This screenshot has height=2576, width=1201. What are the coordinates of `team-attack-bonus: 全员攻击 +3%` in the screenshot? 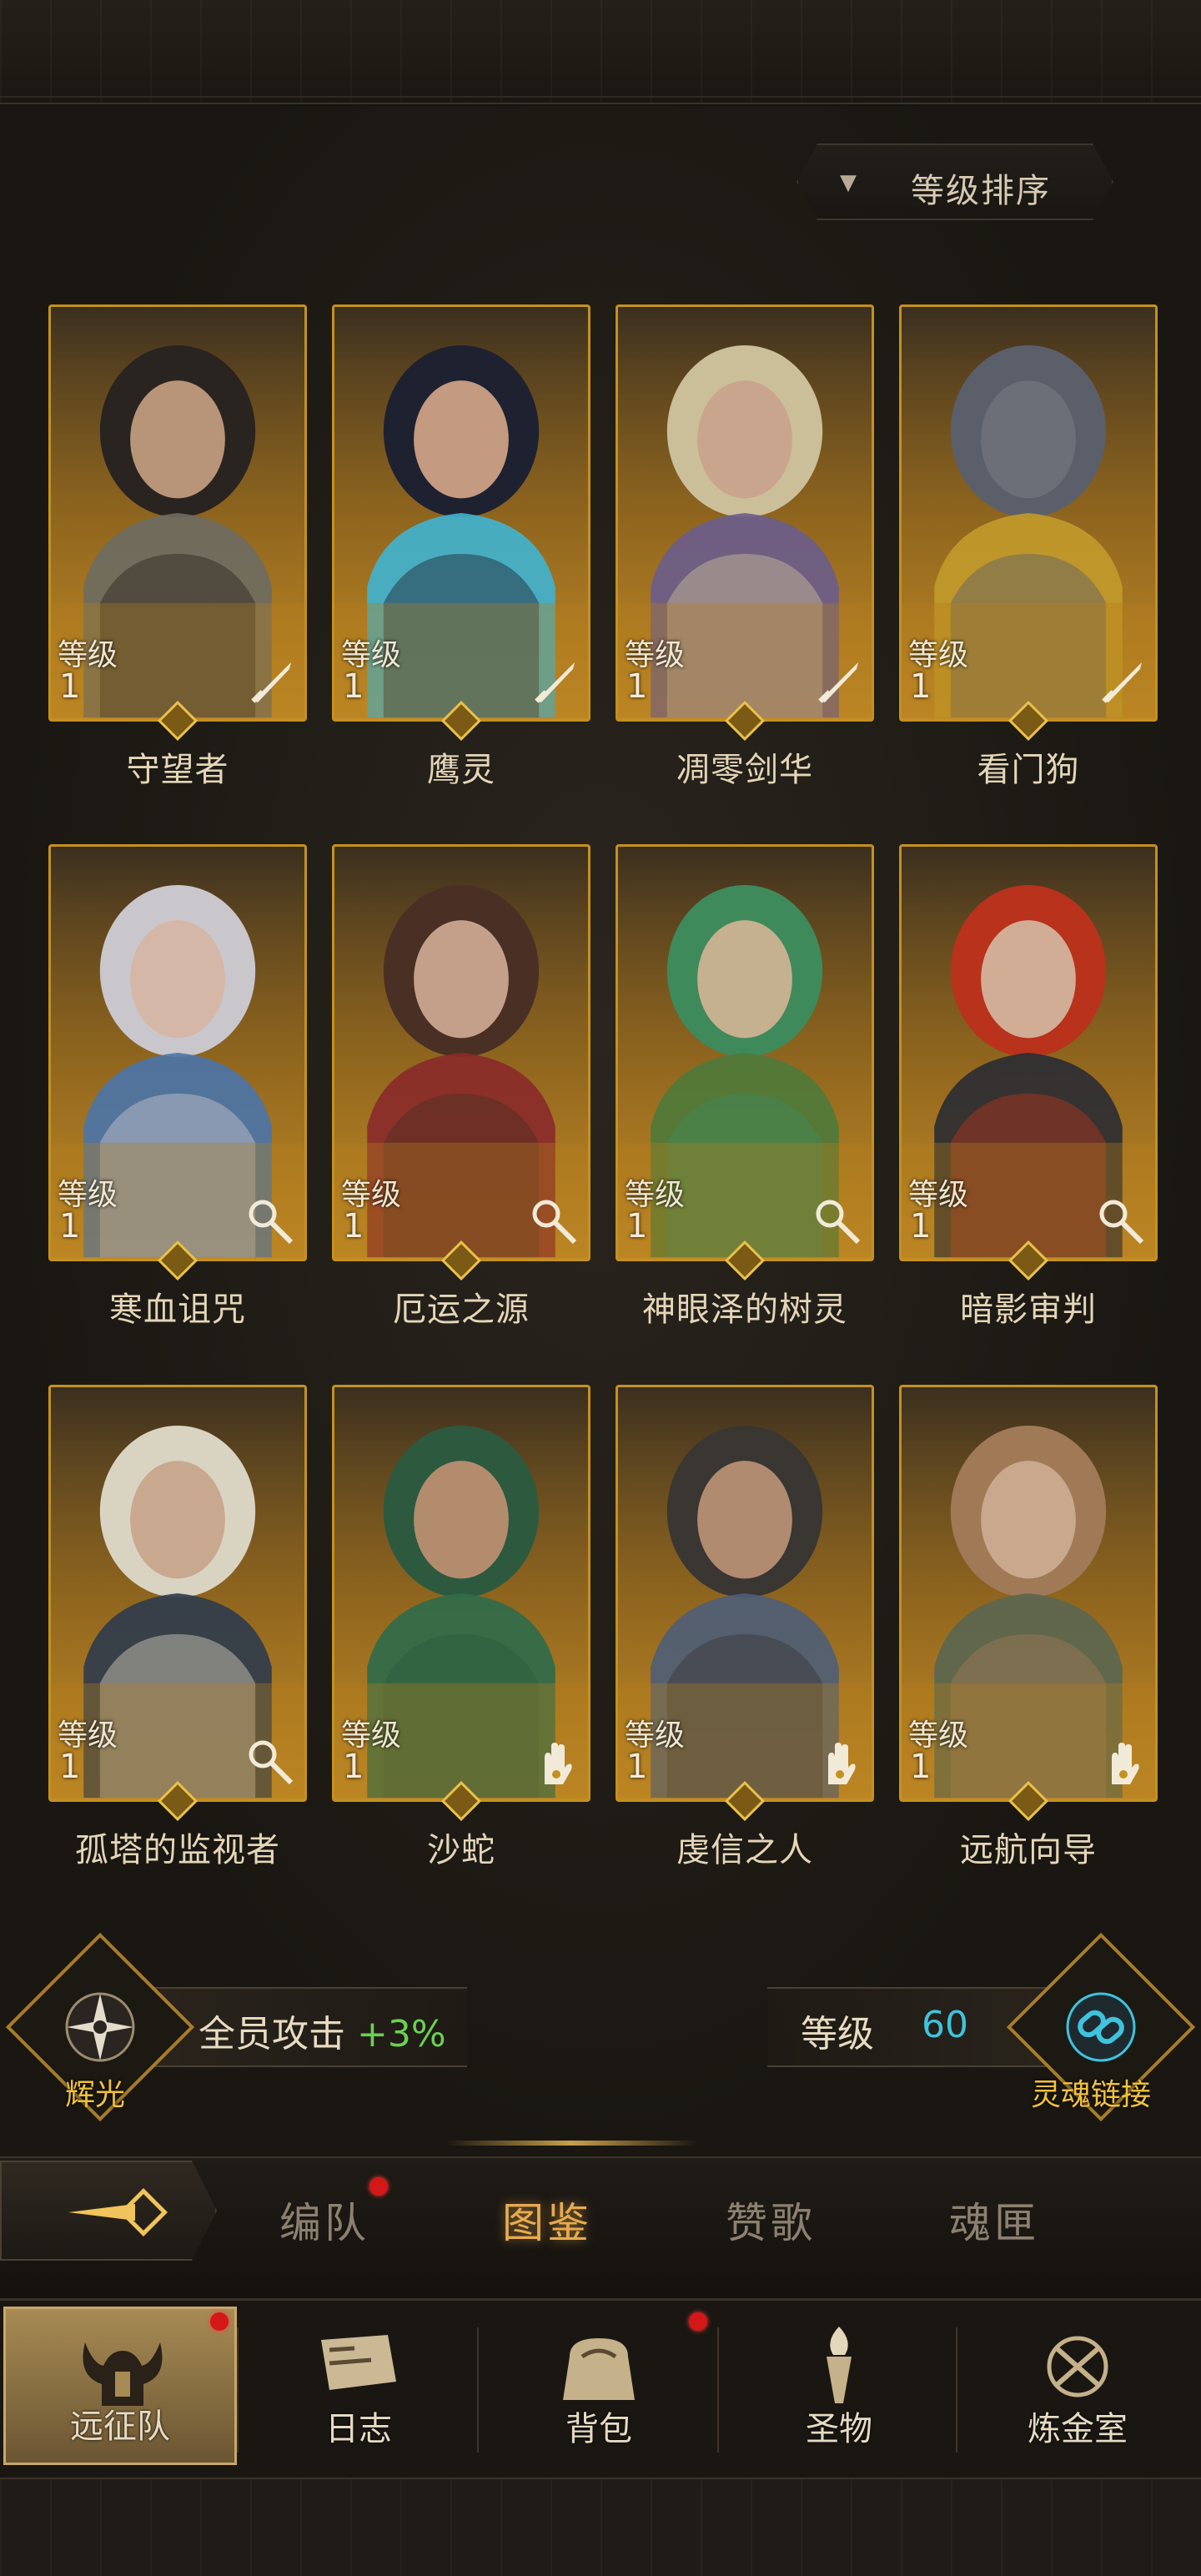 It's located at (322, 2030).